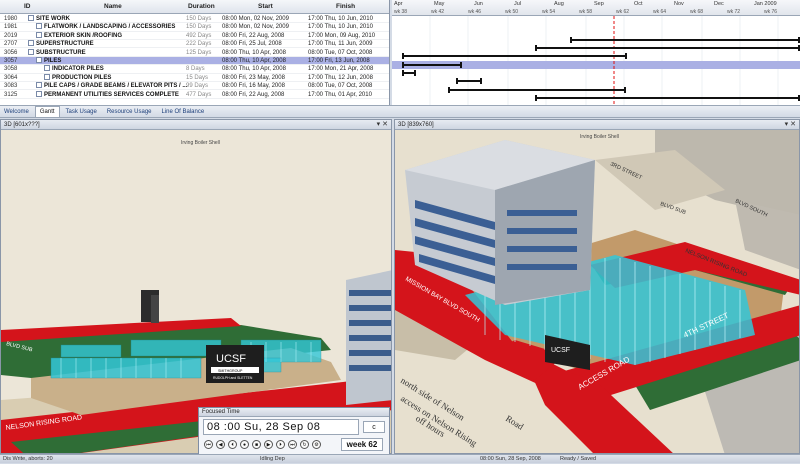  I want to click on task-name: PRODUCTION PILES, so click(127, 78).